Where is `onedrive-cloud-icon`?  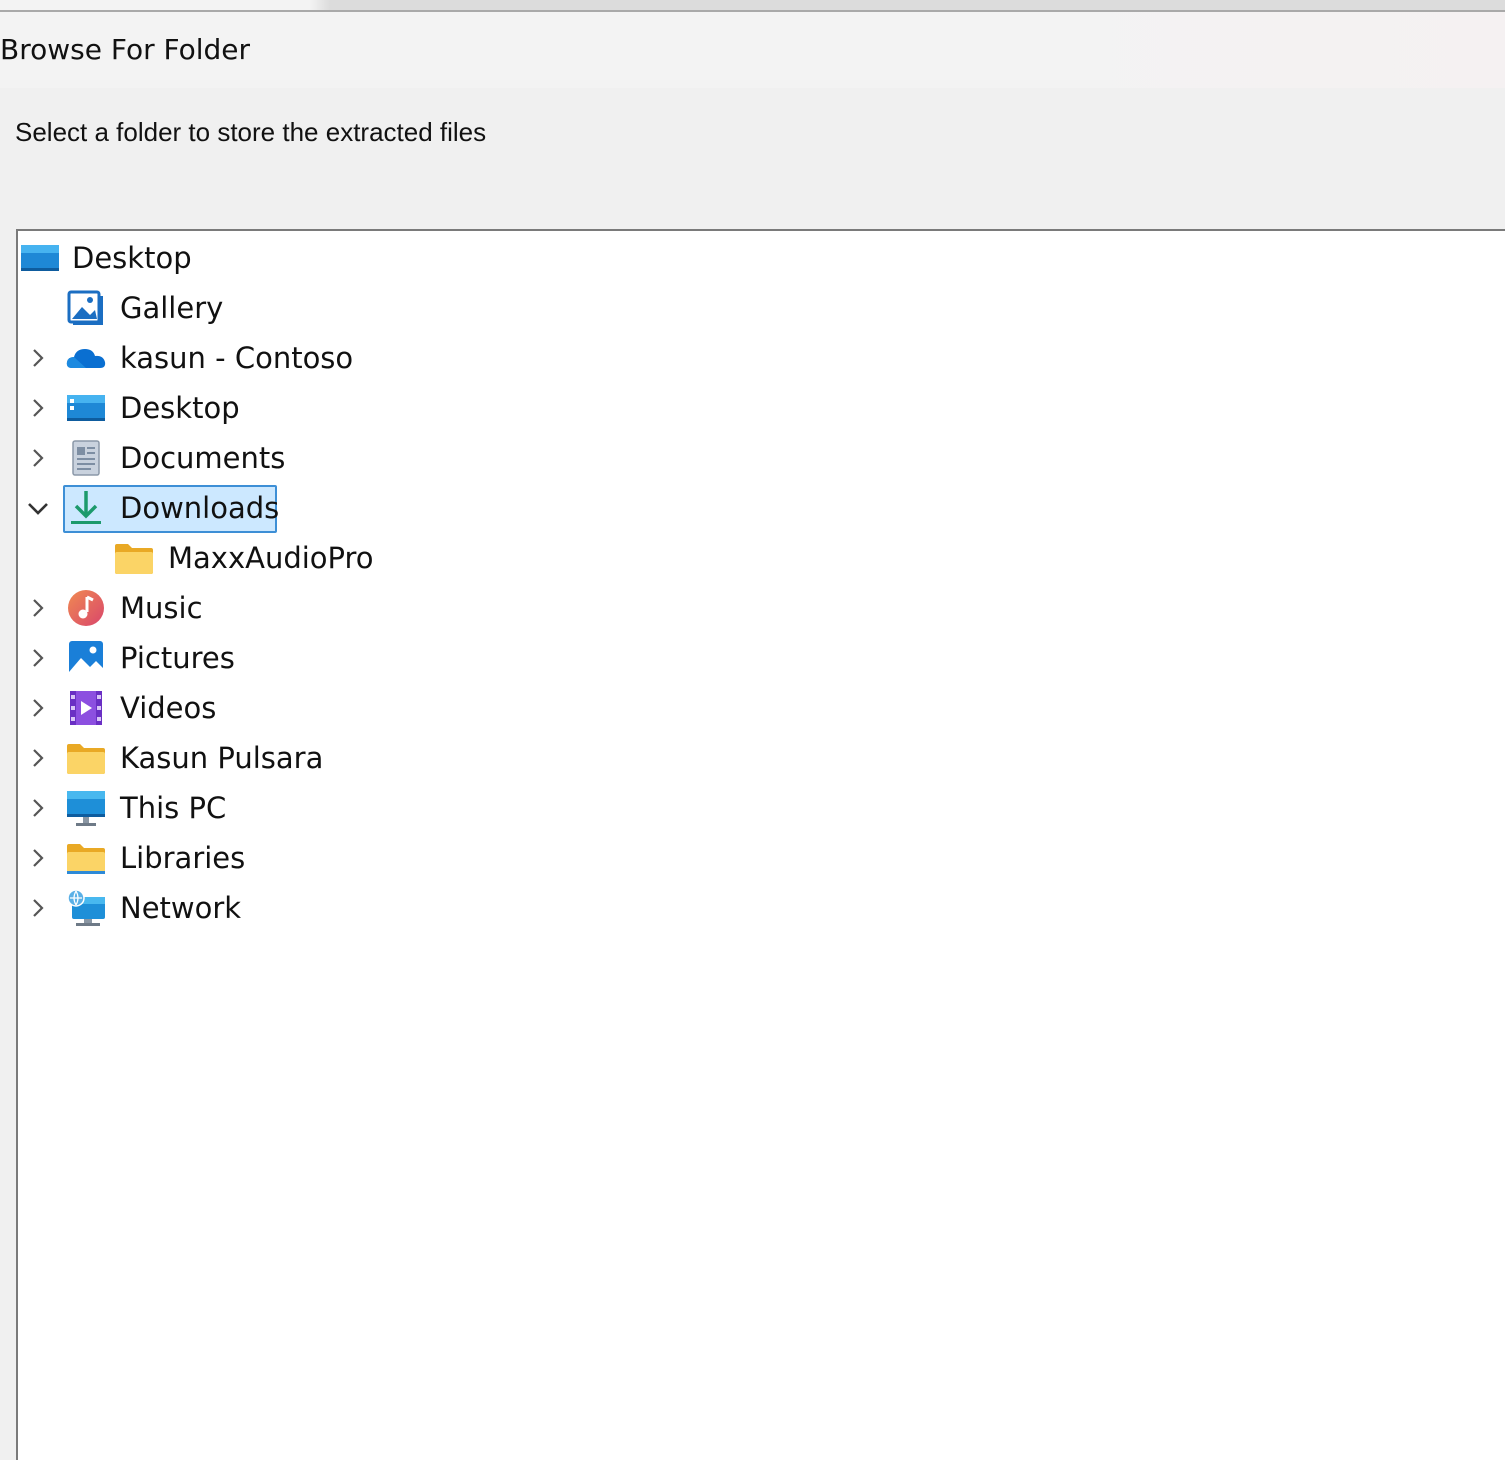 onedrive-cloud-icon is located at coordinates (86, 358).